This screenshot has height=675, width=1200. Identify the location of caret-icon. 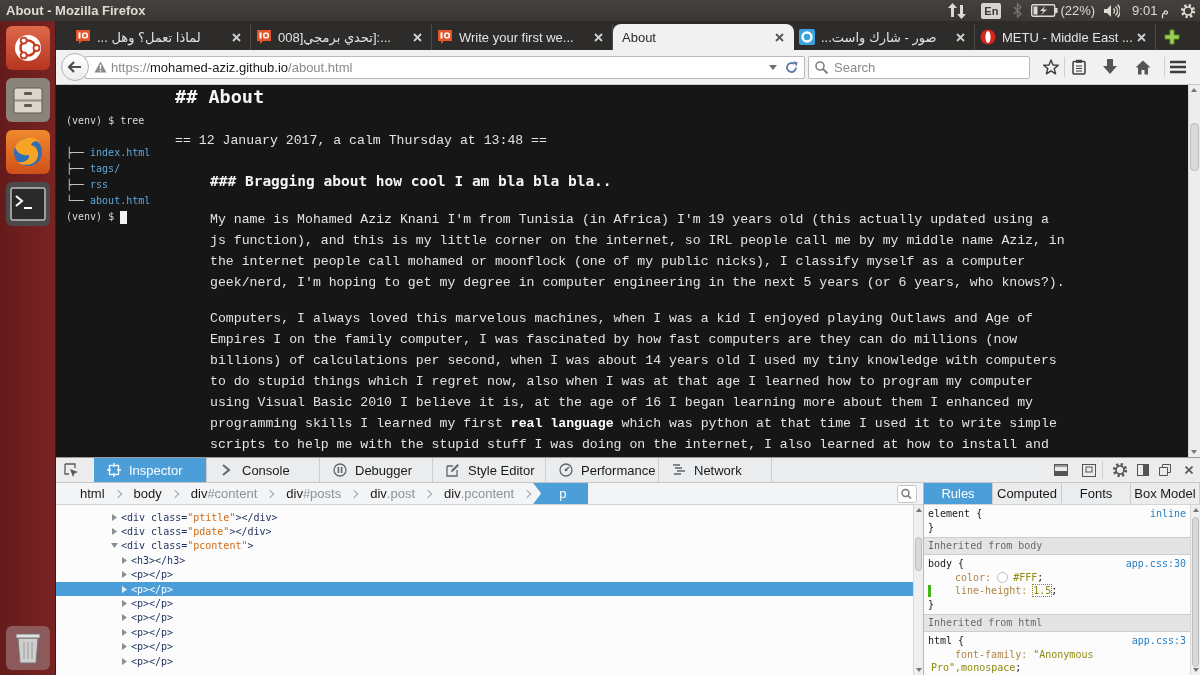
(773, 67).